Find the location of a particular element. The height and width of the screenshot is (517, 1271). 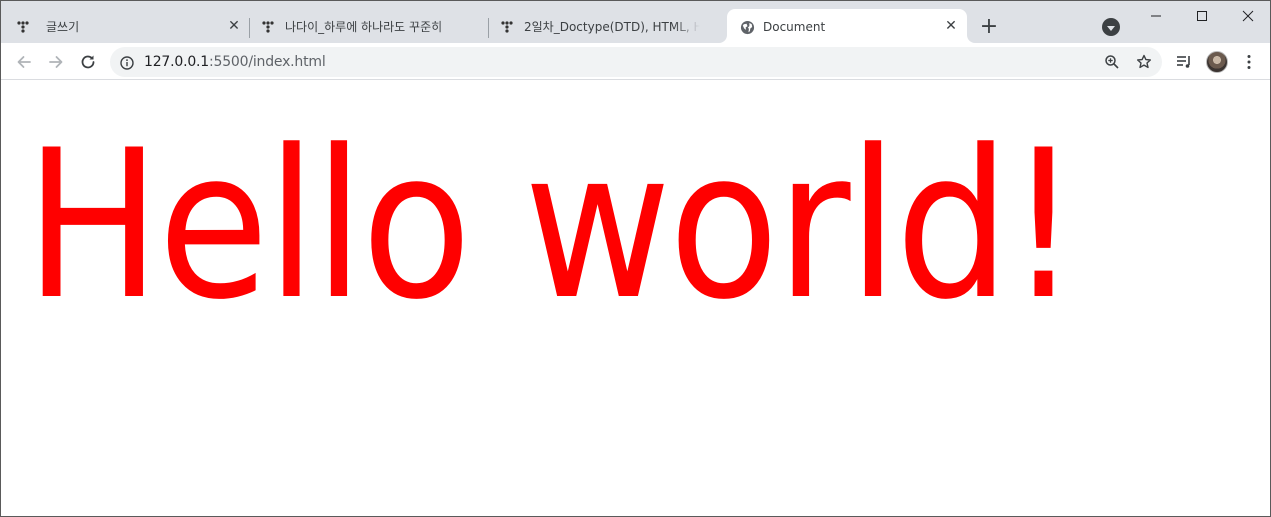

zoom-icon is located at coordinates (1112, 62).